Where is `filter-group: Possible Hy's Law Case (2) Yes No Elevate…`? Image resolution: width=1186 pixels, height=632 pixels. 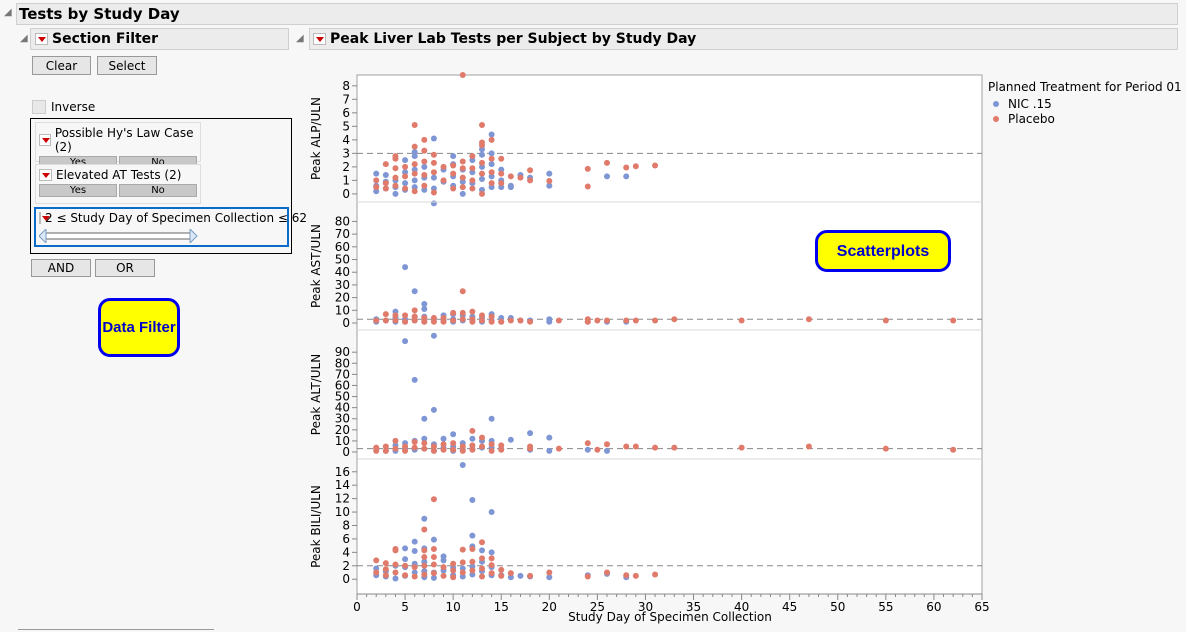
filter-group: Possible Hy's Law Case (2) Yes No Elevate… is located at coordinates (168, 186).